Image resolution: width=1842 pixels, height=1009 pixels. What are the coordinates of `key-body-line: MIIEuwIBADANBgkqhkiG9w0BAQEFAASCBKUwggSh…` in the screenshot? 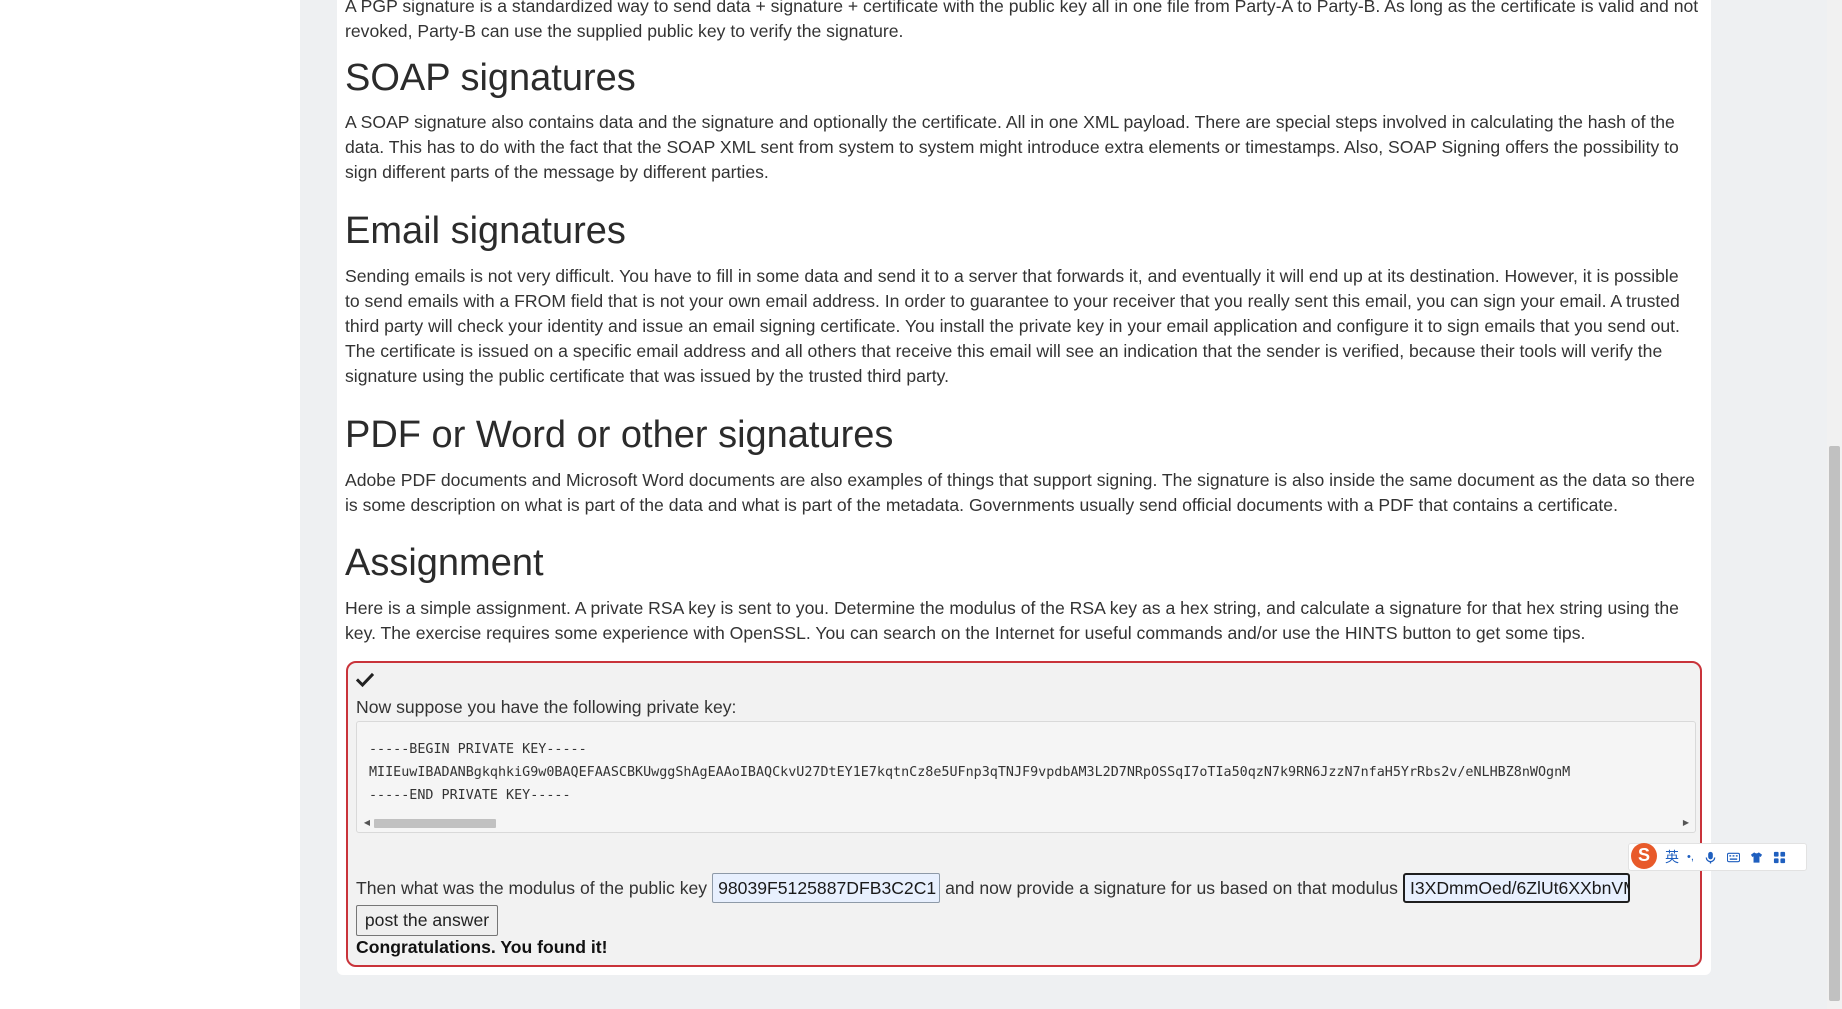 It's located at (970, 772).